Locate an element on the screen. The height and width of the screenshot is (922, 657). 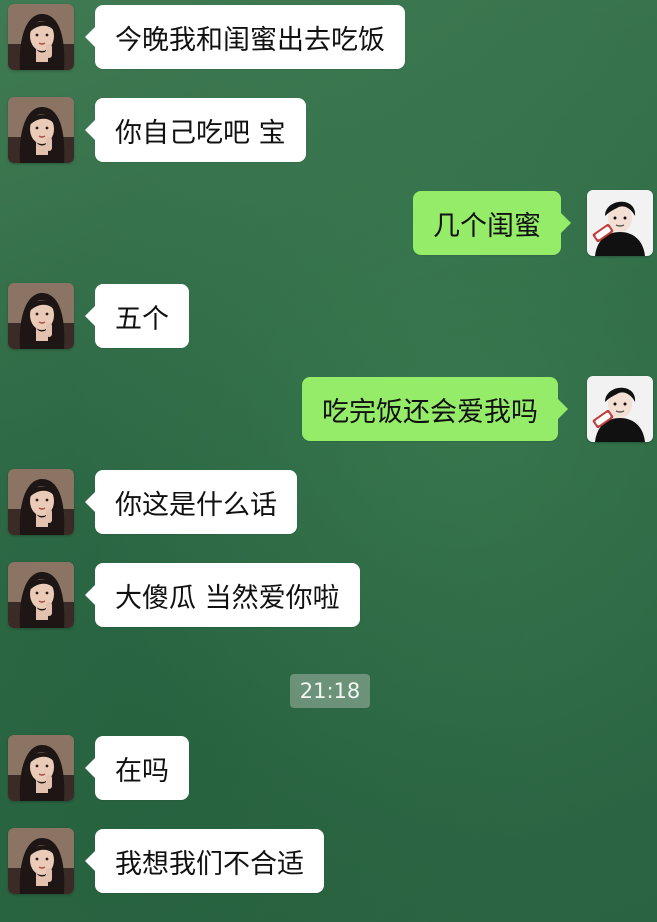
message-row: 吃完饭还会爱我吗 is located at coordinates (328, 411).